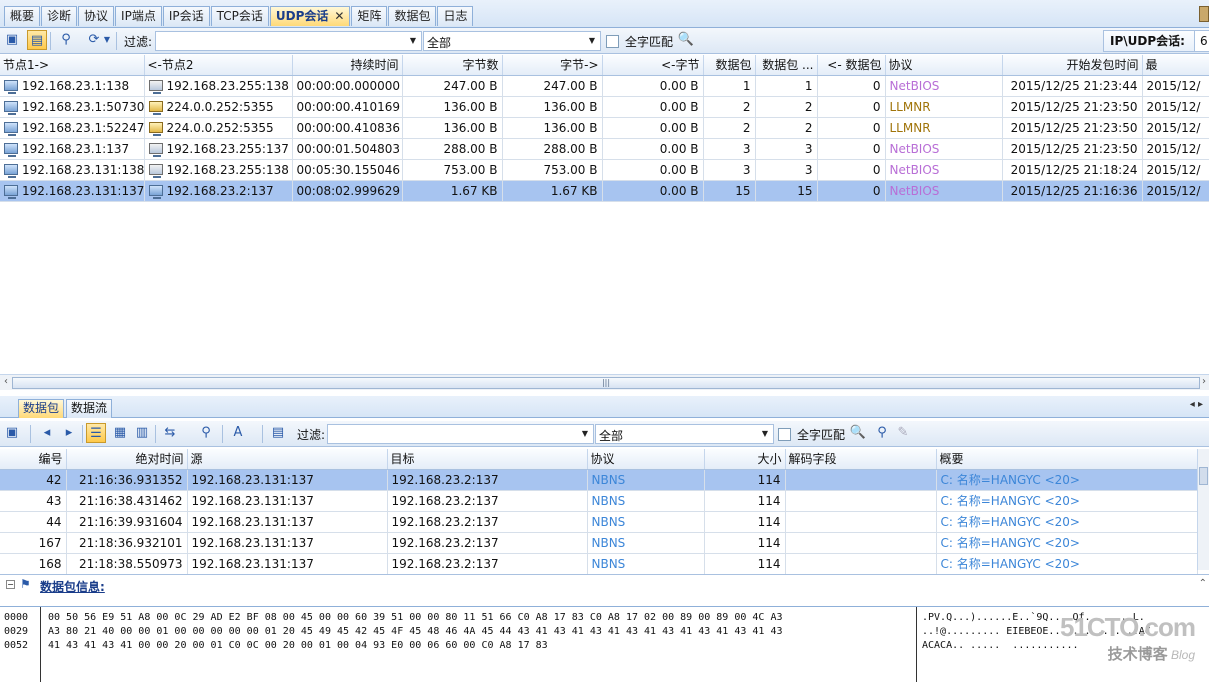 The height and width of the screenshot is (682, 1209). What do you see at coordinates (310, 16) in the screenshot?
I see `tab-6: UDP会话 ✕` at bounding box center [310, 16].